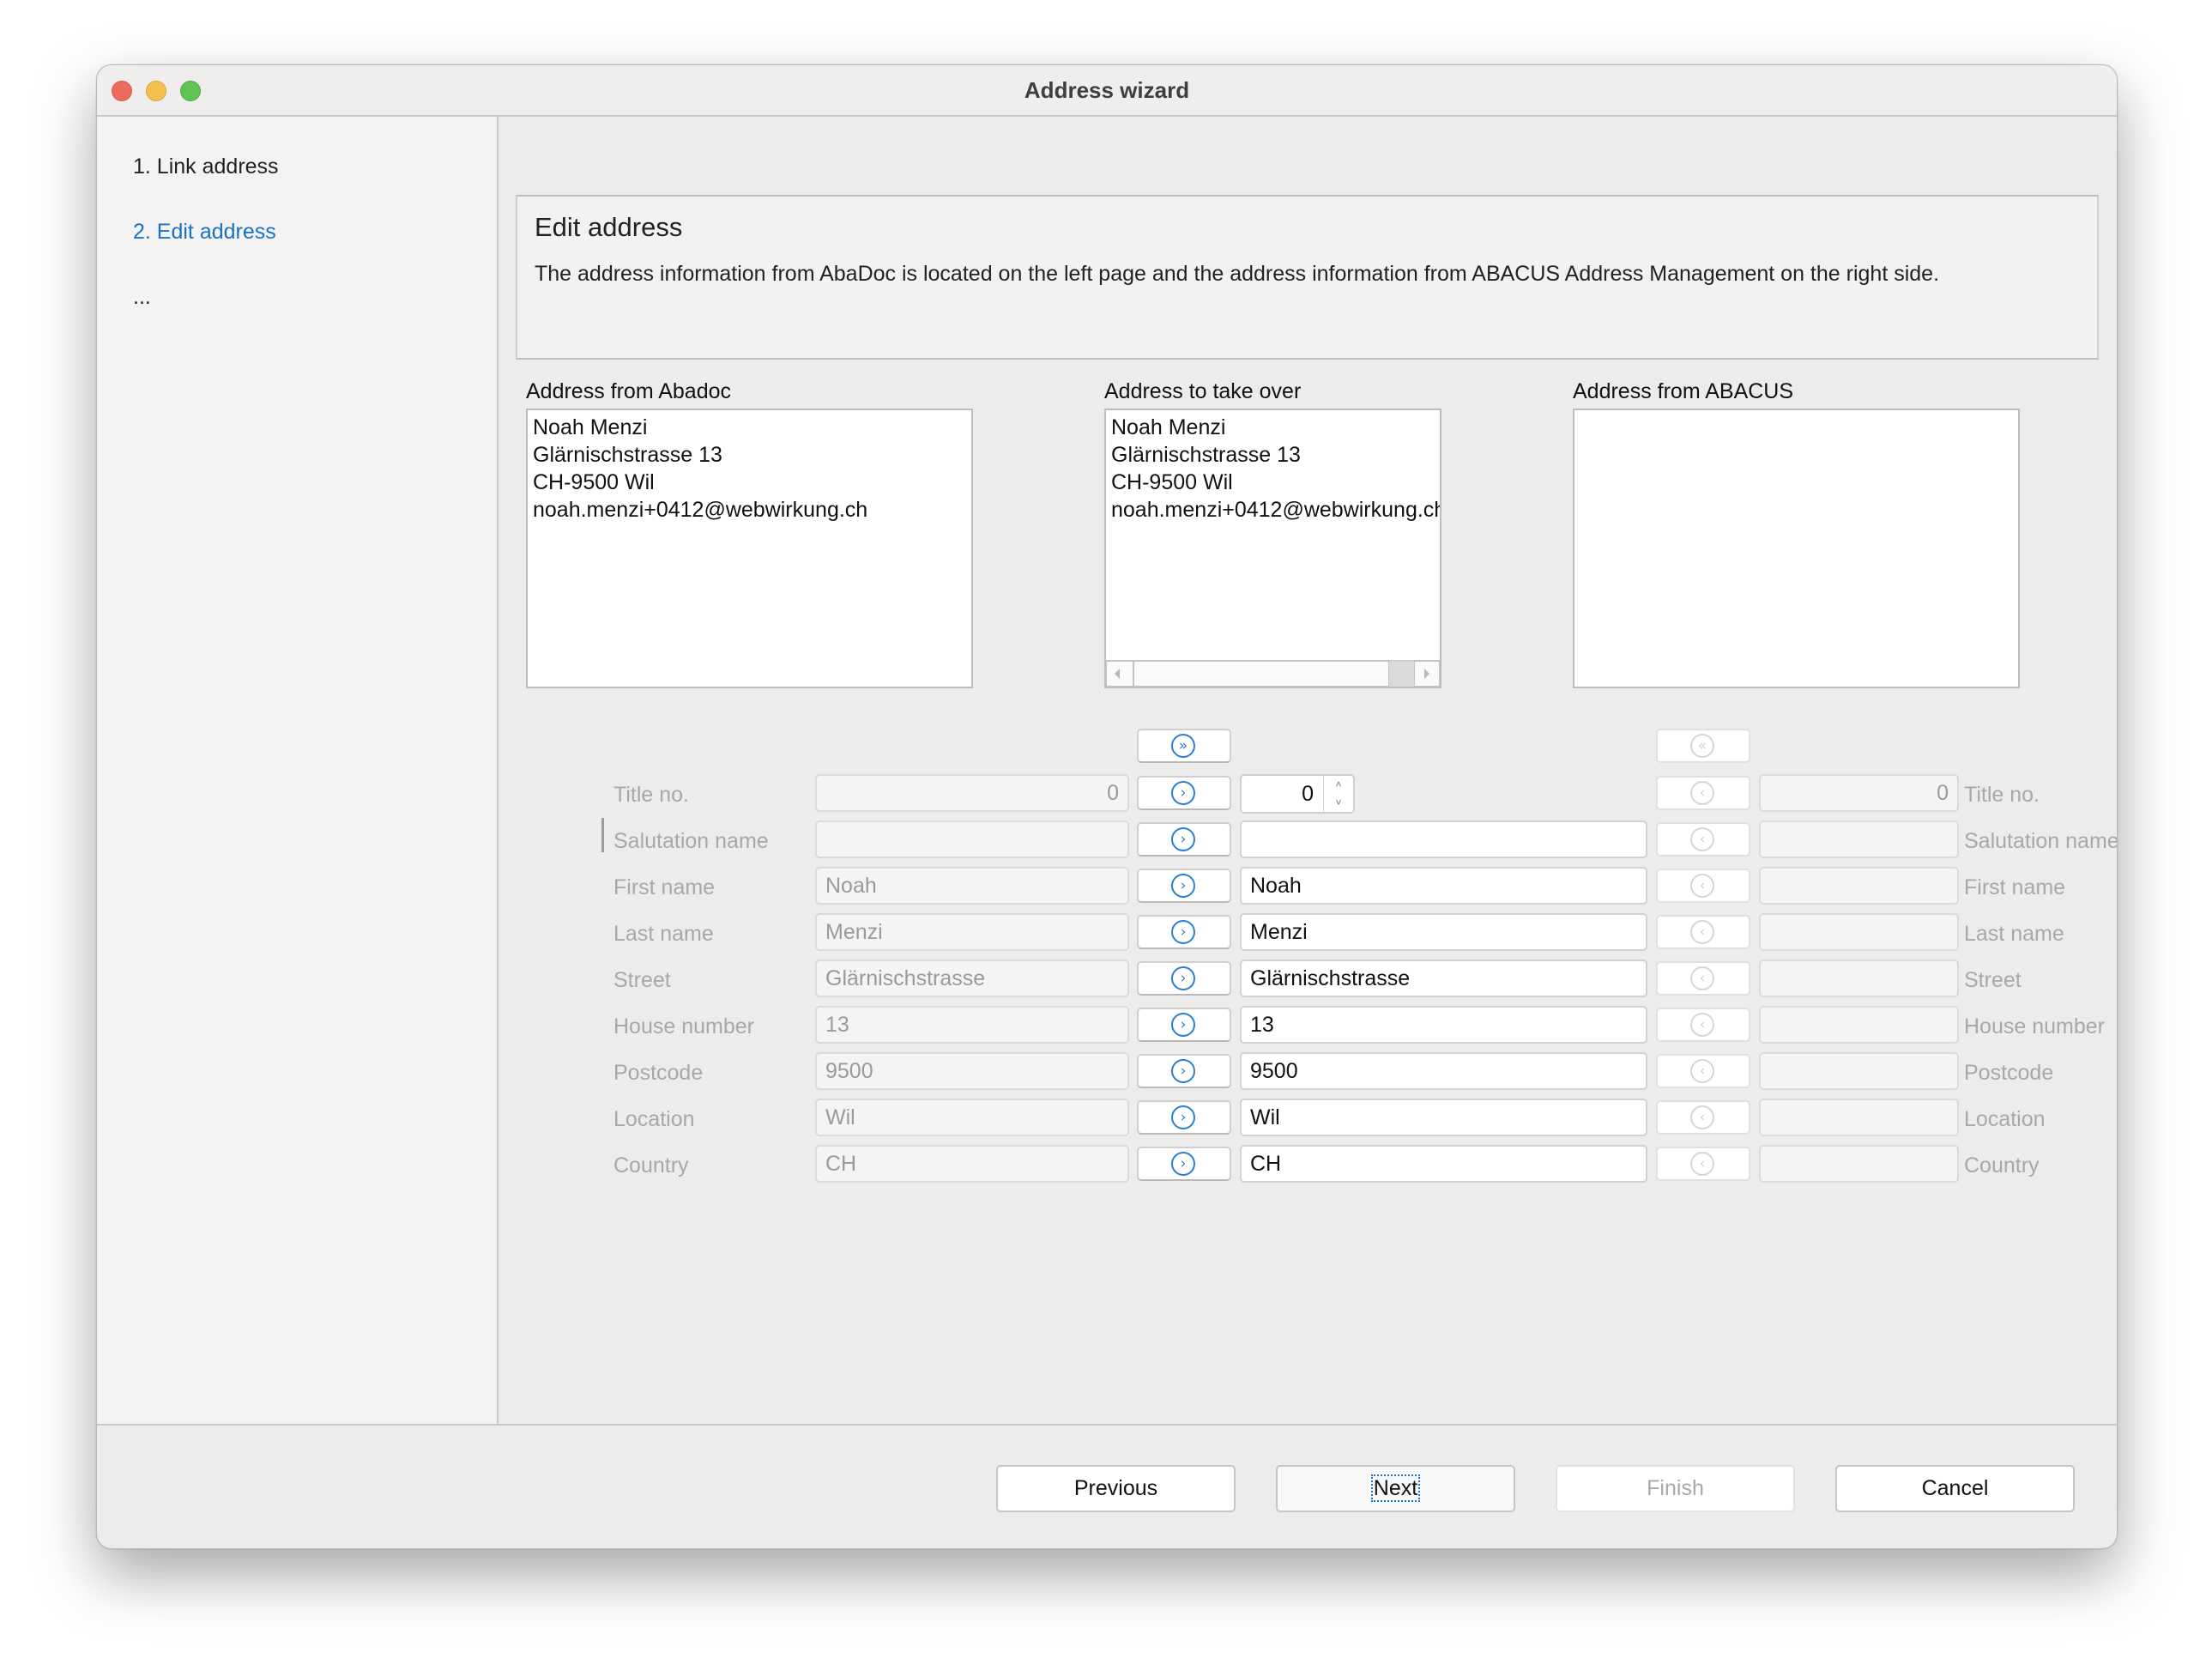  I want to click on stepper-value: 0, so click(1308, 794).